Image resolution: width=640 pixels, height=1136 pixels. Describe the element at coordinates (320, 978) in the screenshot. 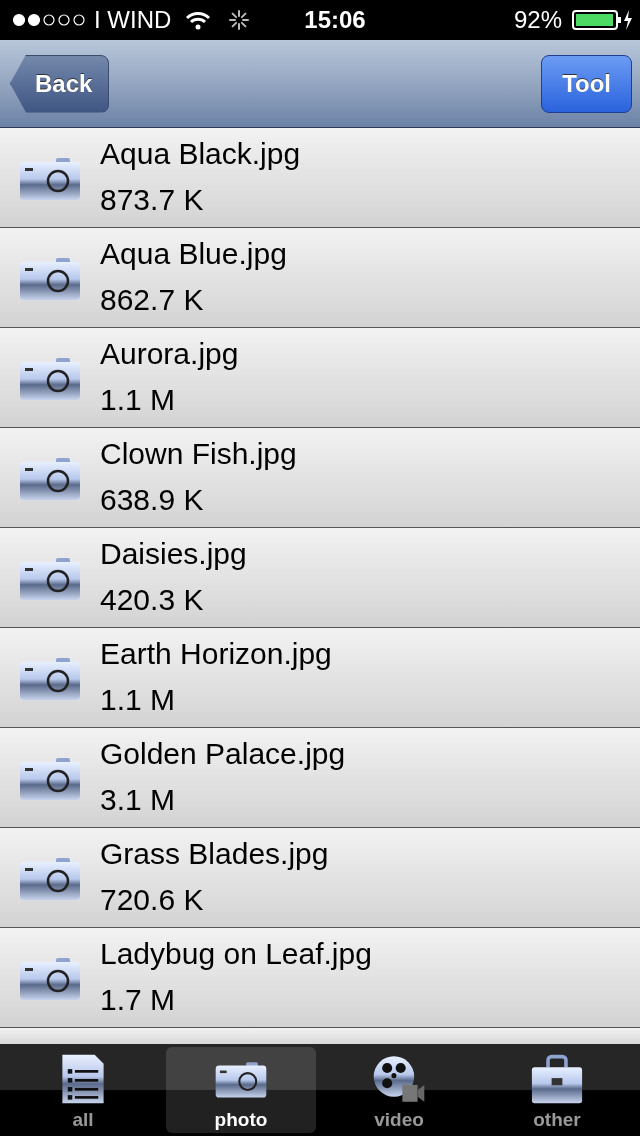

I see `file-row: Ladybug on Leaf.jpg 1.7 M` at that location.